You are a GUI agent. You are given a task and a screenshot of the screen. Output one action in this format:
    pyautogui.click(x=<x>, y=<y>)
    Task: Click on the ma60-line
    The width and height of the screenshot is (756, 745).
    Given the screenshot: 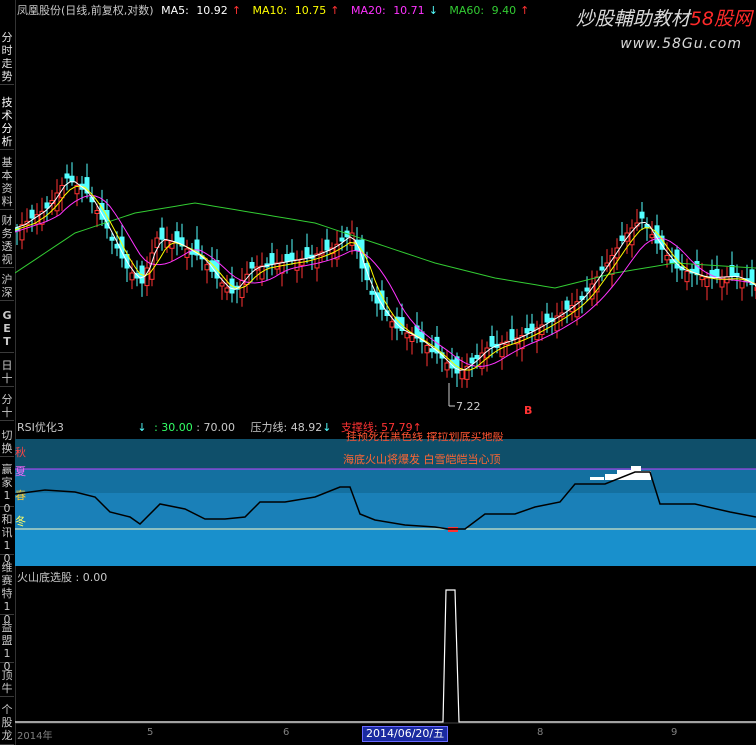 What is the action you would take?
    pyautogui.click(x=385, y=245)
    